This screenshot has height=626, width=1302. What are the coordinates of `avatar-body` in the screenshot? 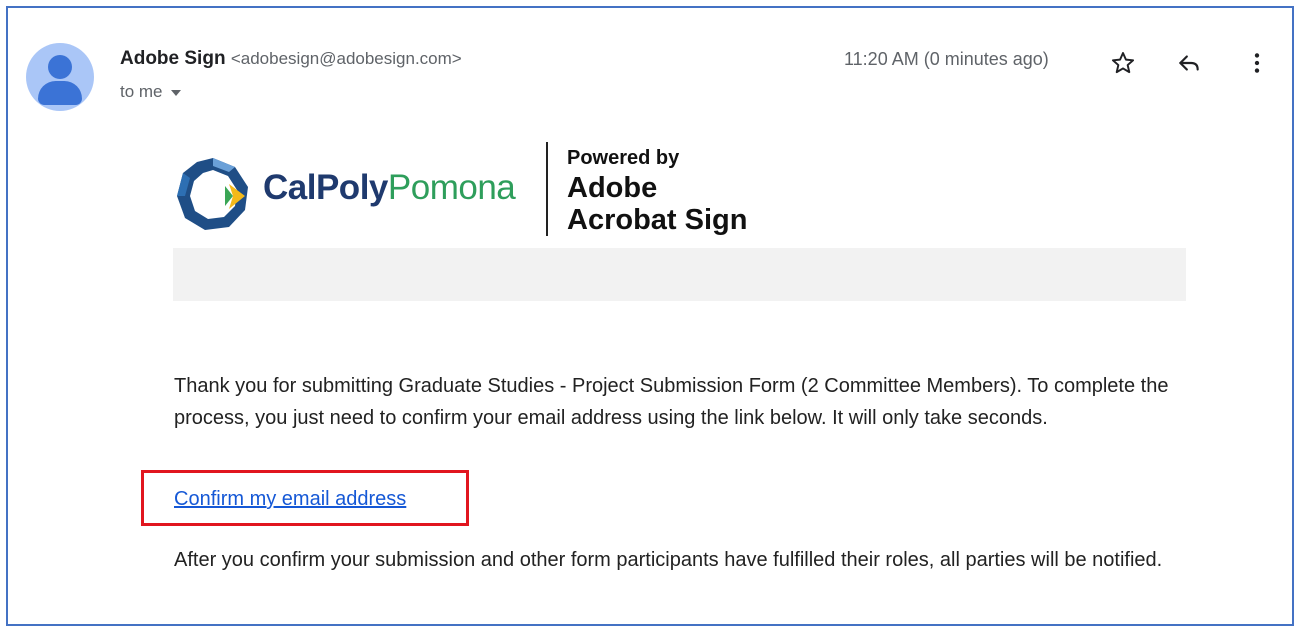 It's located at (60, 93).